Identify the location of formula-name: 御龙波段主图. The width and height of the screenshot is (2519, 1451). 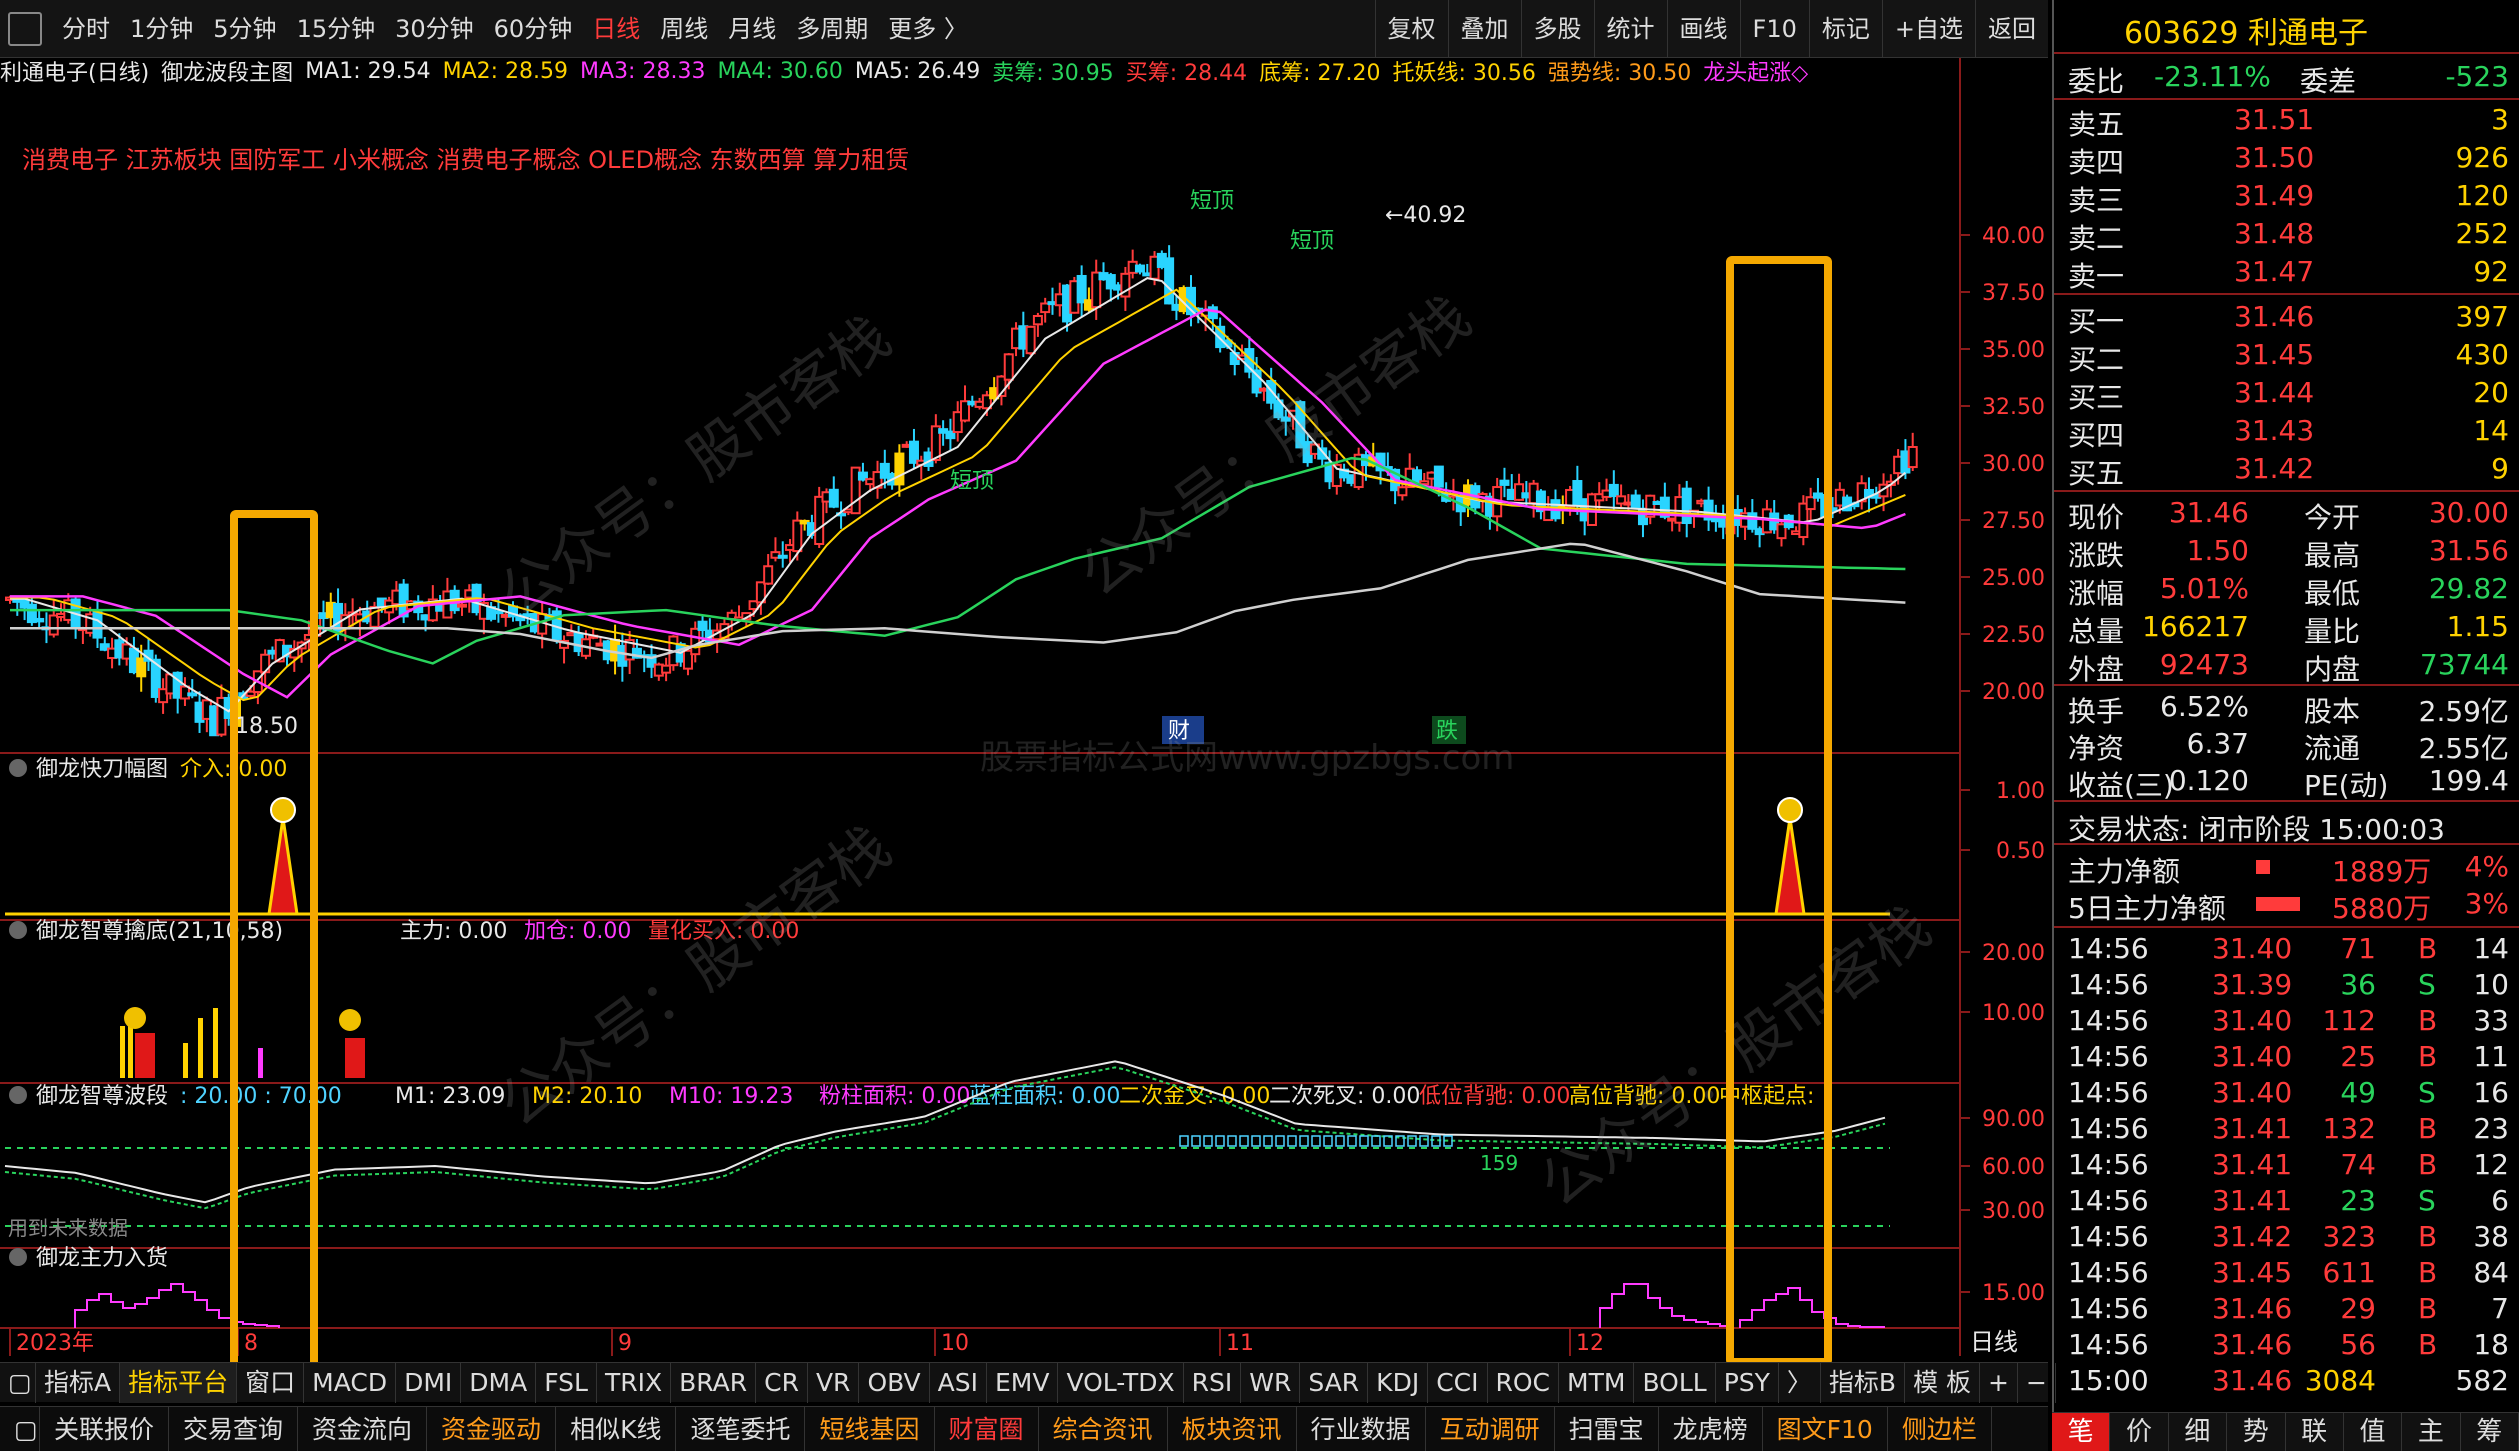
(227, 71).